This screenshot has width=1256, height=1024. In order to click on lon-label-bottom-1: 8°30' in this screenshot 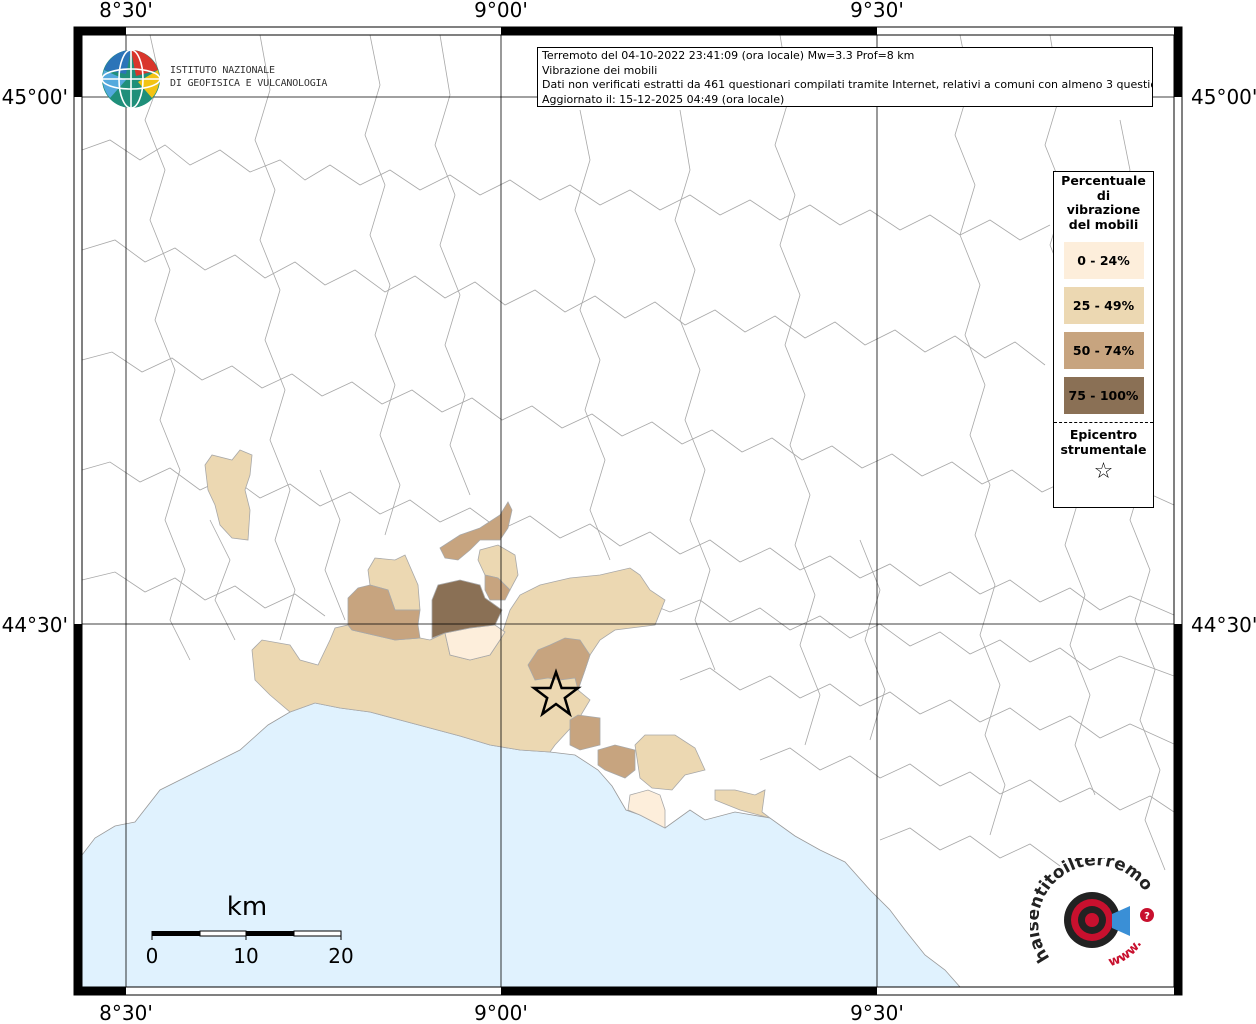, I will do `click(126, 1012)`.